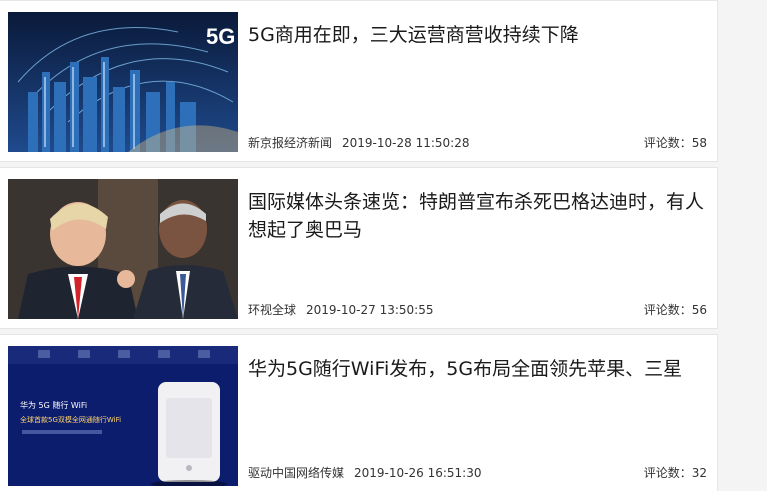 The width and height of the screenshot is (767, 491). Describe the element at coordinates (699, 310) in the screenshot. I see `comment-number: 56` at that location.